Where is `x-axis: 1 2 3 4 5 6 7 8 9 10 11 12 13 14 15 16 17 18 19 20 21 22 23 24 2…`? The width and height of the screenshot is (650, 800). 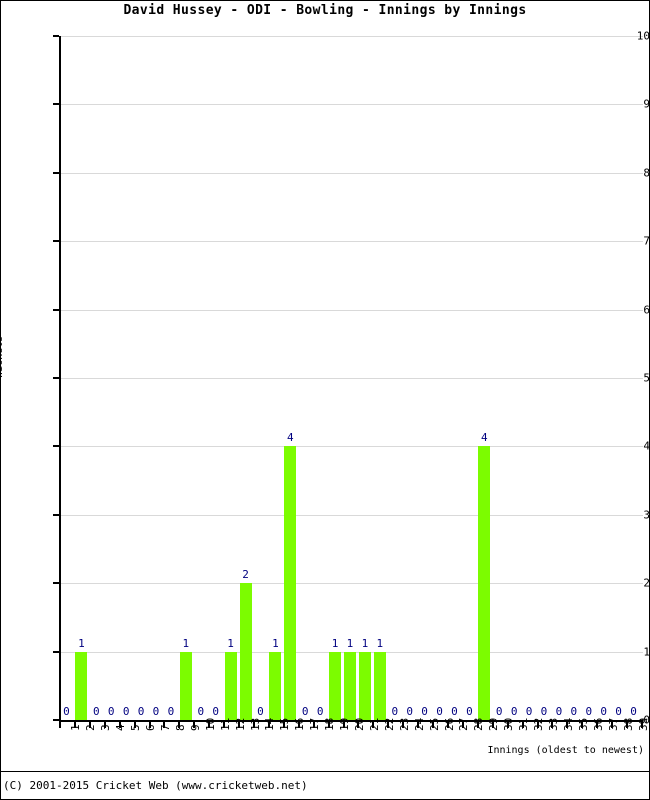 x-axis: 1 2 3 4 5 6 7 8 9 10 11 12 13 14 15 16 17 18 19 20 21 22 23 24 2… is located at coordinates (354, 740).